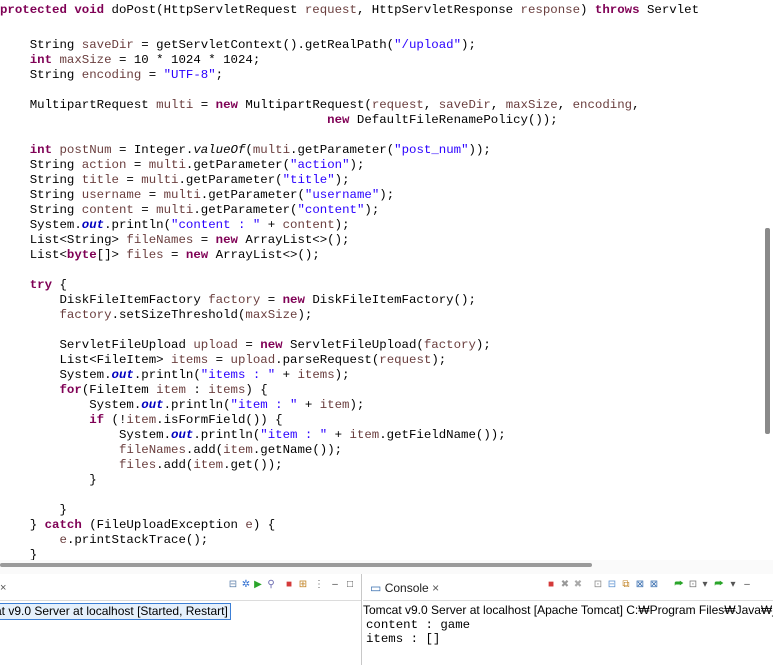 This screenshot has height=665, width=773. What do you see at coordinates (350, 585) in the screenshot?
I see `maximize-icon: □` at bounding box center [350, 585].